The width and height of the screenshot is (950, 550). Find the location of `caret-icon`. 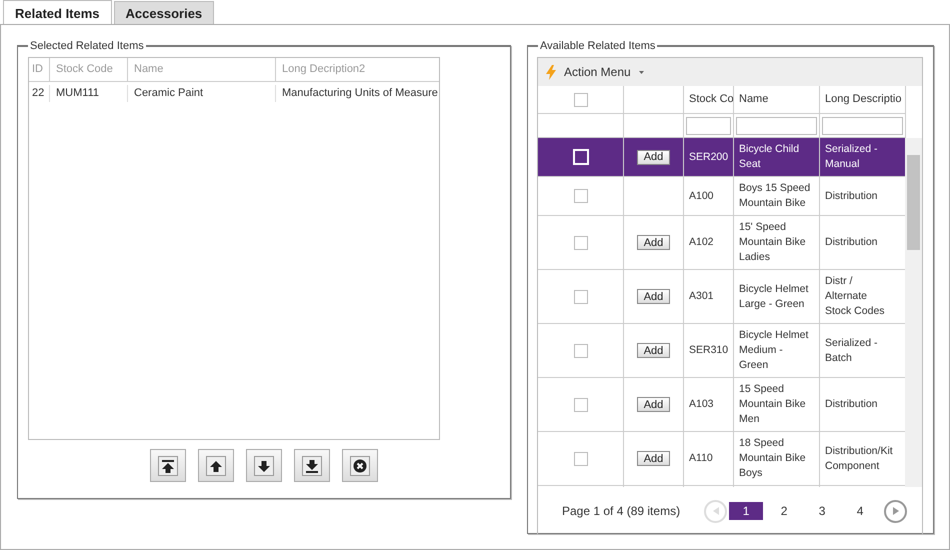

caret-icon is located at coordinates (641, 72).